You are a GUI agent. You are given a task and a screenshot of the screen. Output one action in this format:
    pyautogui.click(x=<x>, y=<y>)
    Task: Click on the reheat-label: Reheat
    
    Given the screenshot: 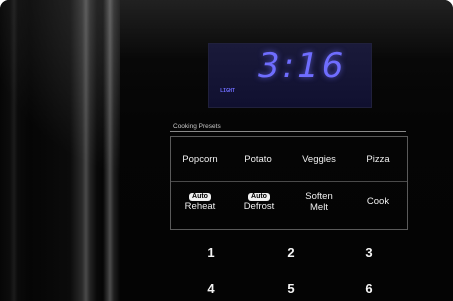 What is the action you would take?
    pyautogui.click(x=200, y=206)
    